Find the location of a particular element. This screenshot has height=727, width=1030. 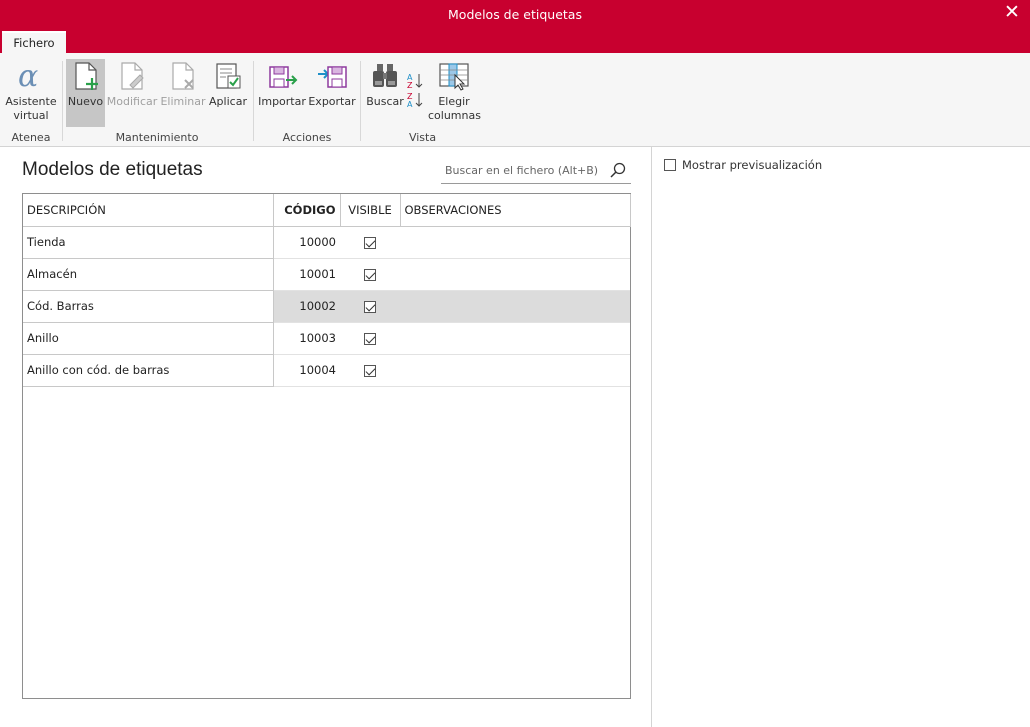

cell-descripcion: Anillo con cód. de barras is located at coordinates (148, 370).